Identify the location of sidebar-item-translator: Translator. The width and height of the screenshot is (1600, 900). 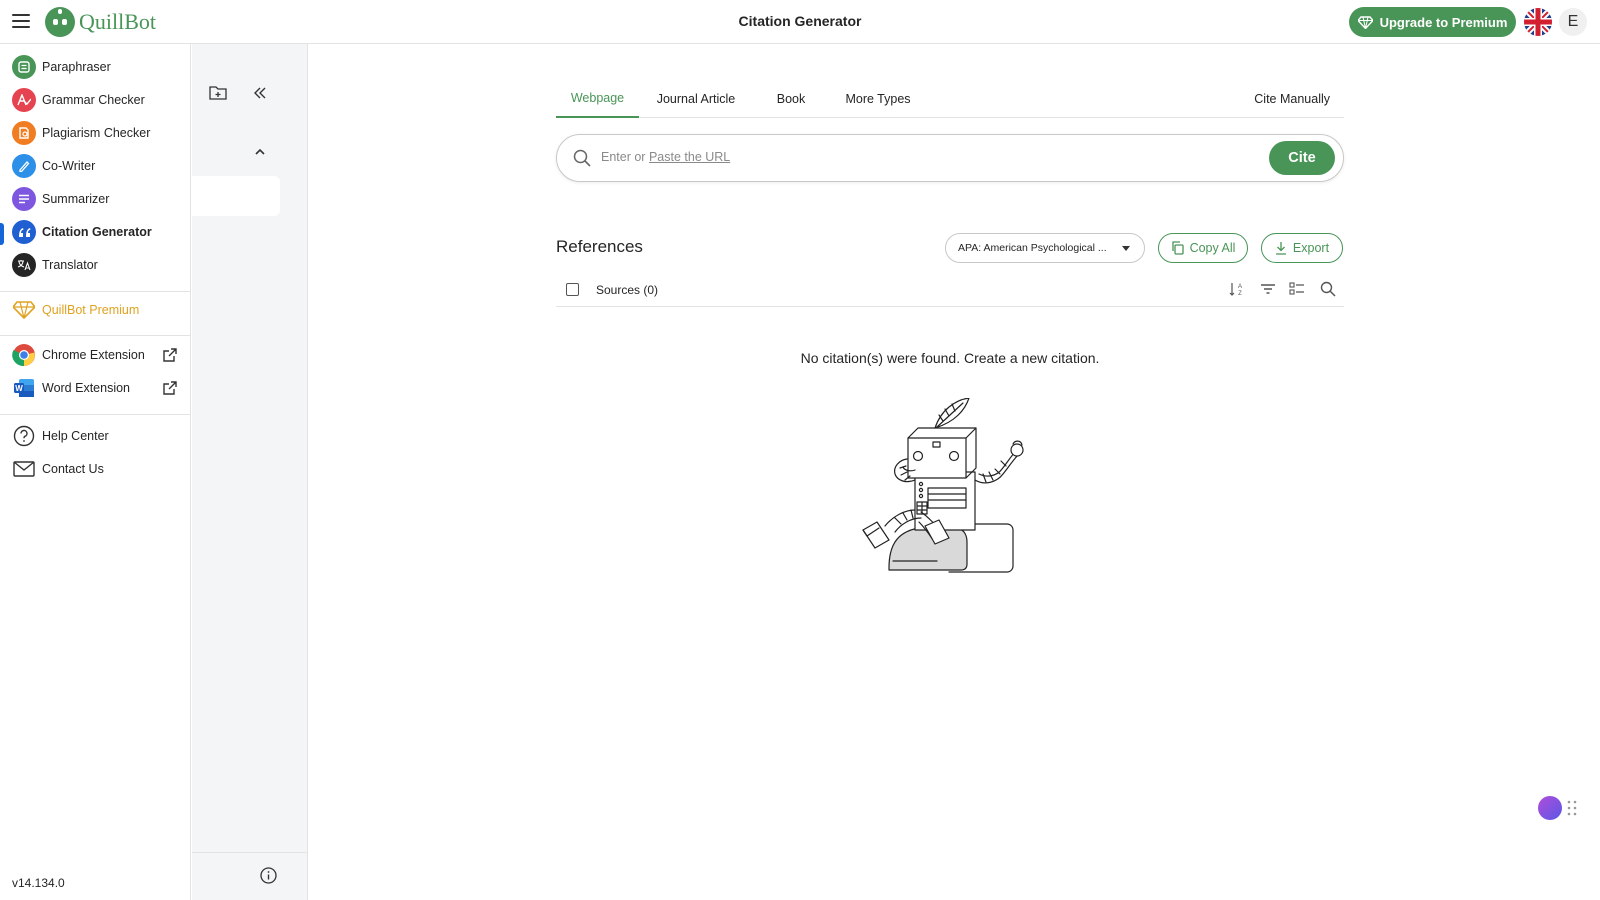
(95, 265).